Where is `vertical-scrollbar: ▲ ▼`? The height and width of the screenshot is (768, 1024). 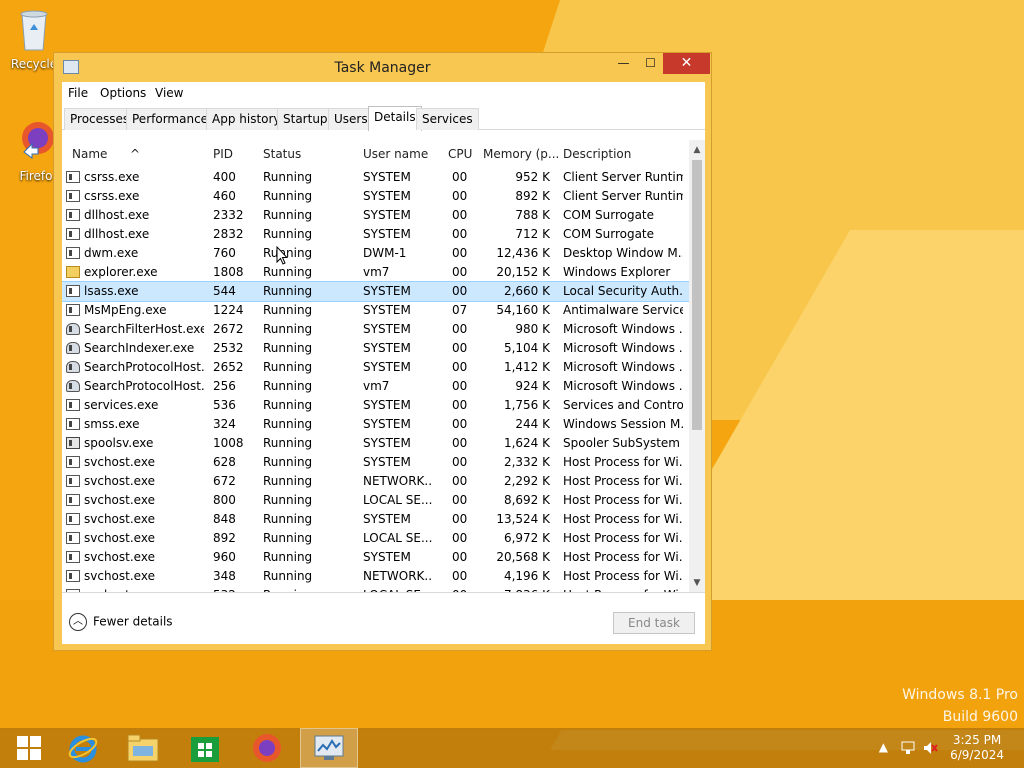 vertical-scrollbar: ▲ ▼ is located at coordinates (697, 366).